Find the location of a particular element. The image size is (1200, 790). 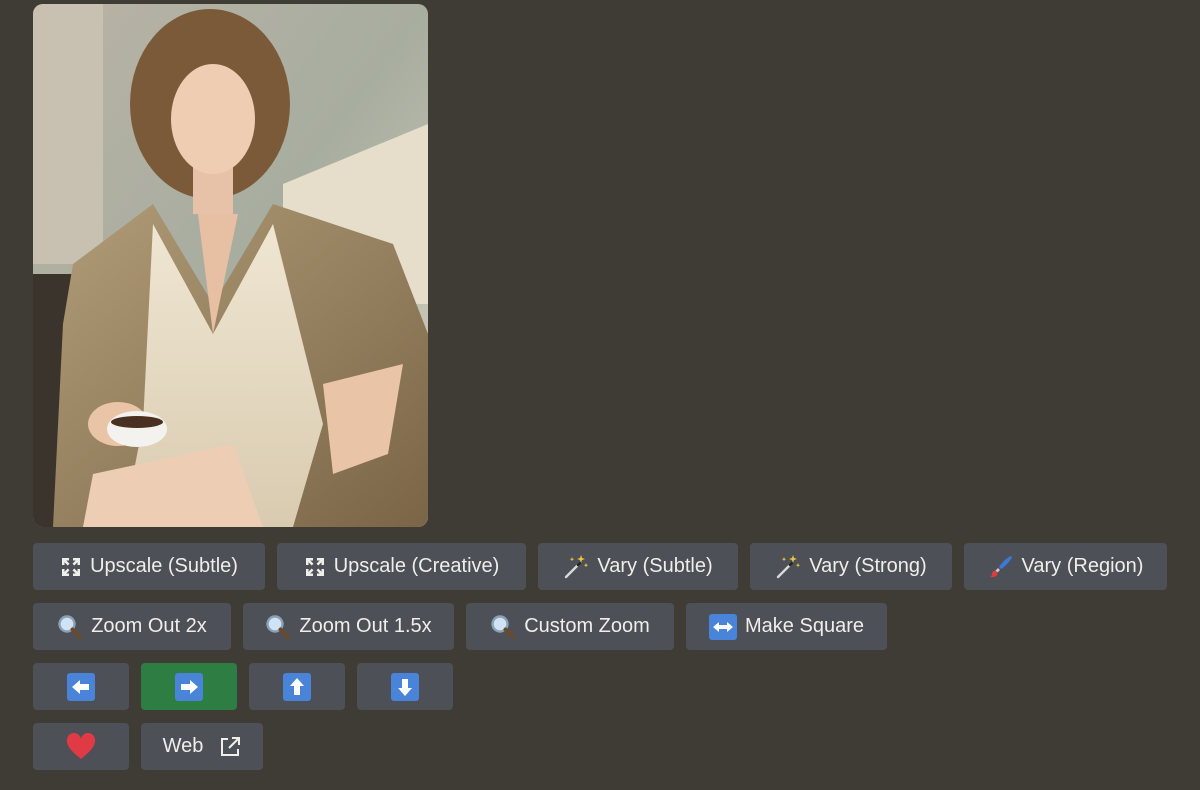

upscale-subtle-label: Upscale (Subtle) is located at coordinates (164, 566).